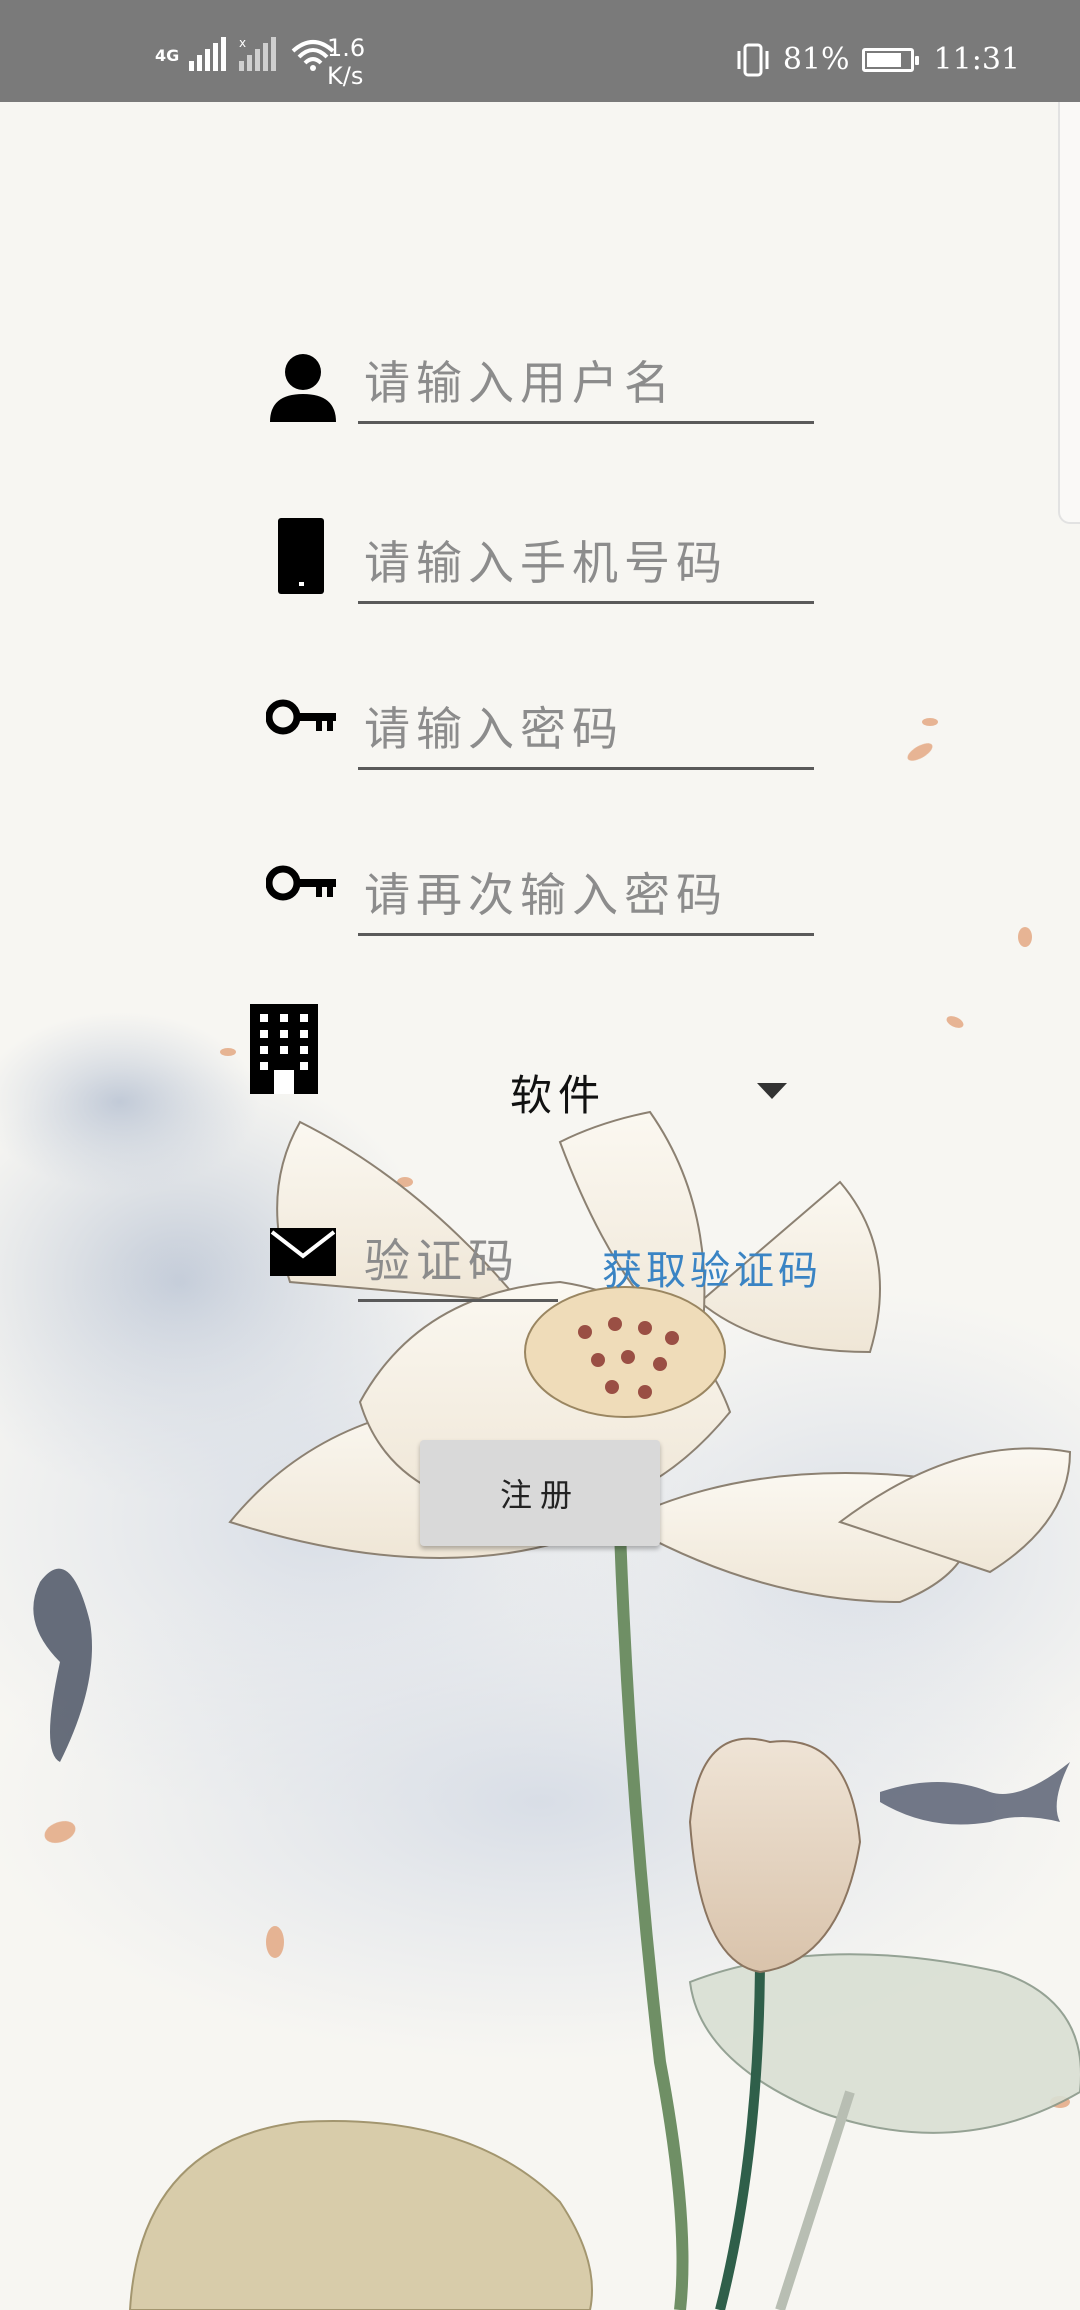 This screenshot has width=1080, height=2310. I want to click on battery-percent: 81%, so click(816, 59).